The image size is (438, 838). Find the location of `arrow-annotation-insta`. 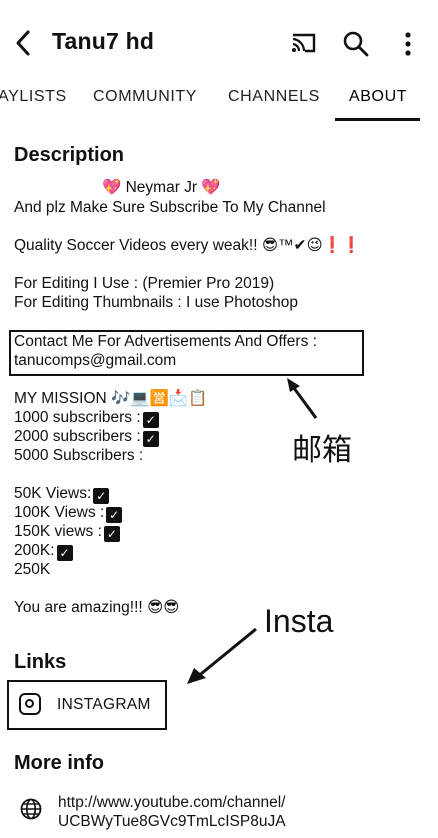

arrow-annotation-insta is located at coordinates (222, 655).